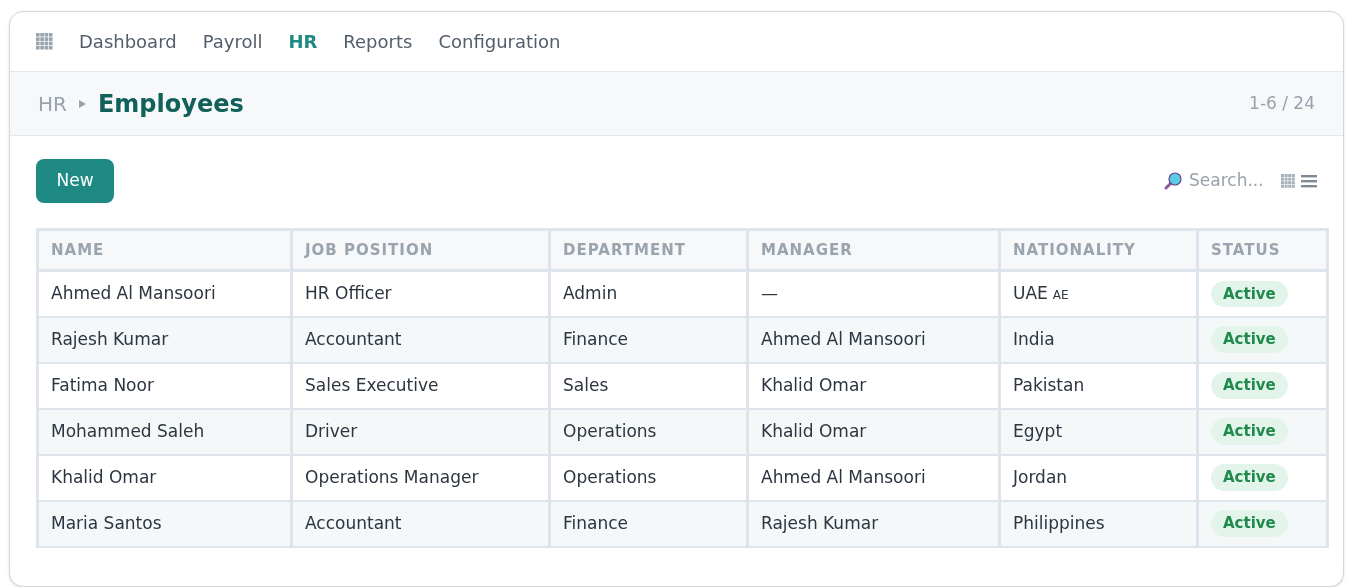  Describe the element at coordinates (873, 250) in the screenshot. I see `column-header: MANAGER` at that location.